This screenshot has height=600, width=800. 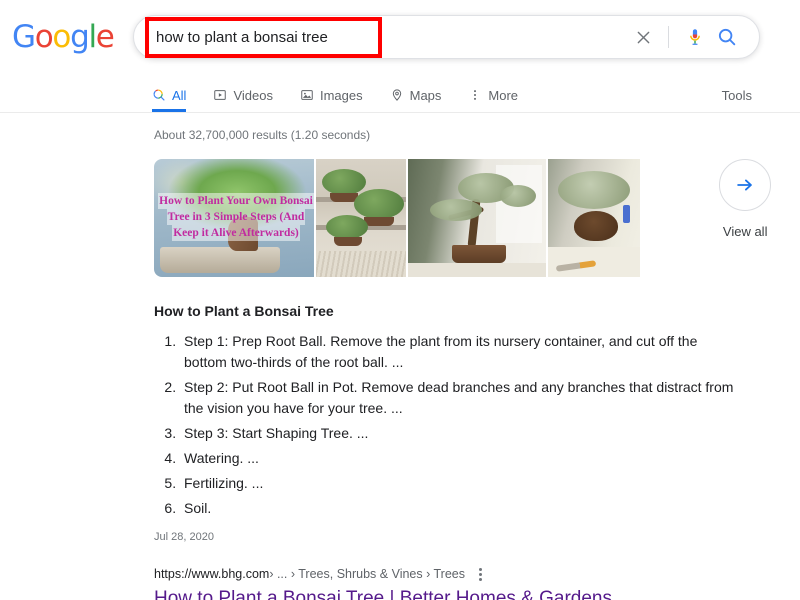 I want to click on caption-line-3: Keep it Alive Afterwards), so click(x=236, y=233).